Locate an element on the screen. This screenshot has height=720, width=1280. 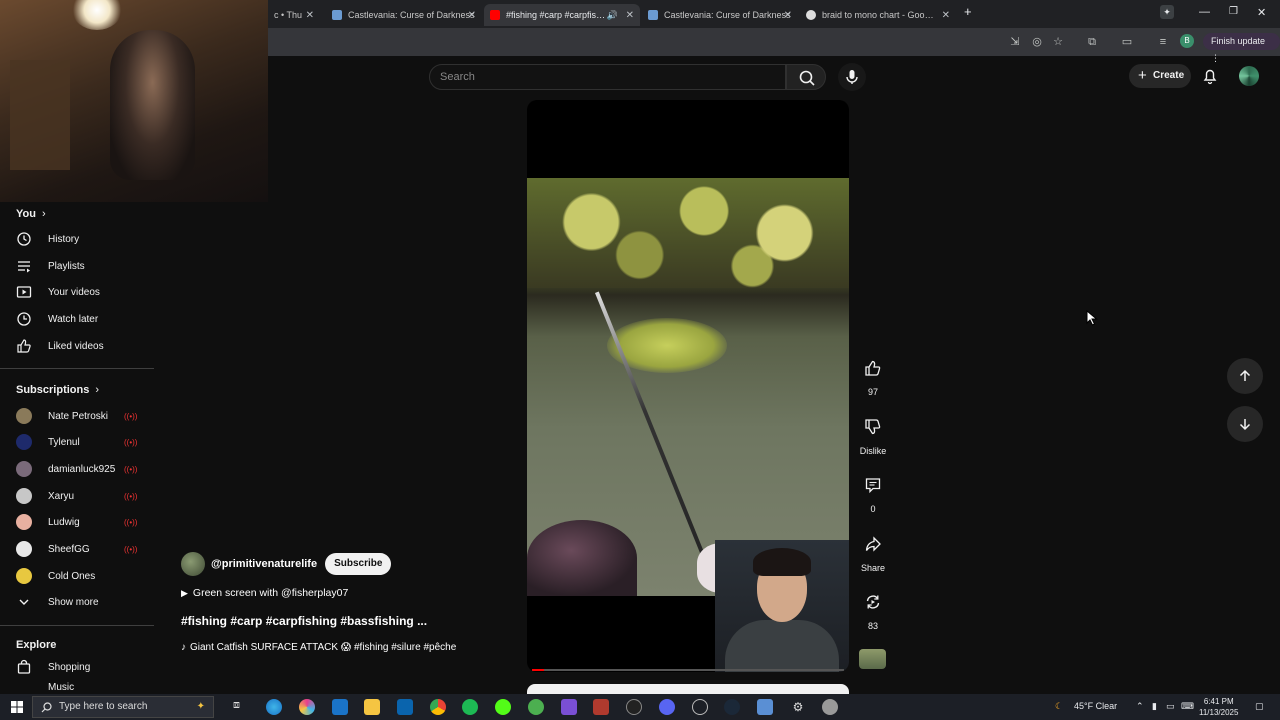
account-avatar is located at coordinates (1249, 76).